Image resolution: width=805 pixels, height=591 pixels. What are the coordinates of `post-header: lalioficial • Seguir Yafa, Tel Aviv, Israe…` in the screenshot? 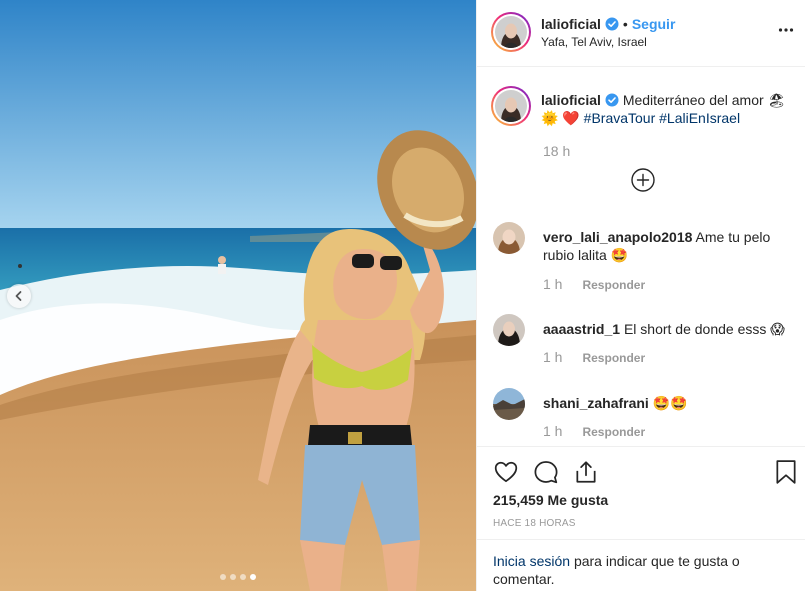 It's located at (641, 33).